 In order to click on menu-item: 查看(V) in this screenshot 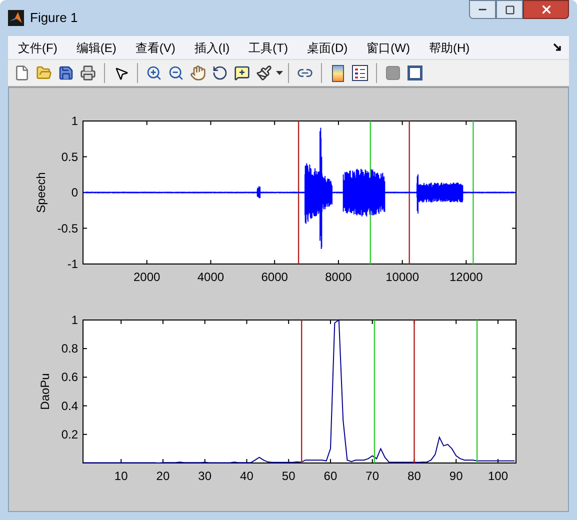, I will do `click(155, 47)`.